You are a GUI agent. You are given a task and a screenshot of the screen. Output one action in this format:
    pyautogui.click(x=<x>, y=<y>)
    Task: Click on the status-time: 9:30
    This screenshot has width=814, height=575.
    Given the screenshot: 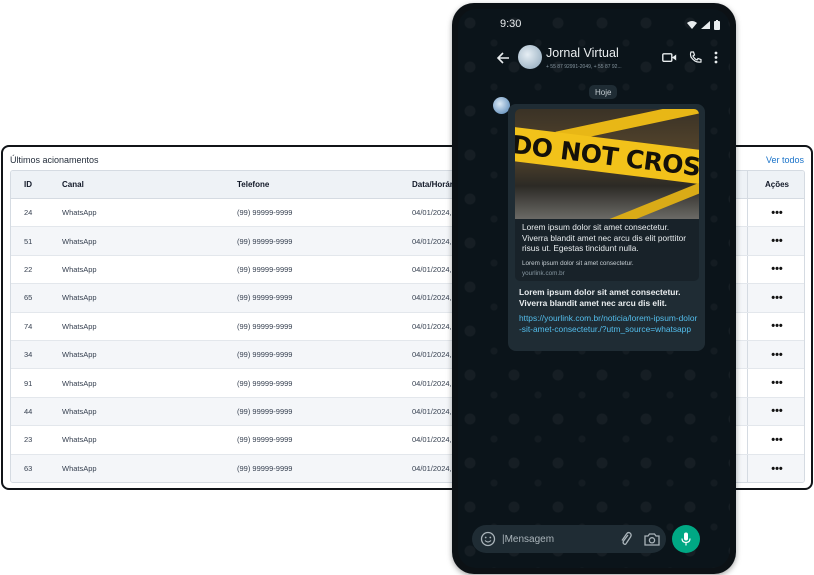 What is the action you would take?
    pyautogui.click(x=511, y=24)
    